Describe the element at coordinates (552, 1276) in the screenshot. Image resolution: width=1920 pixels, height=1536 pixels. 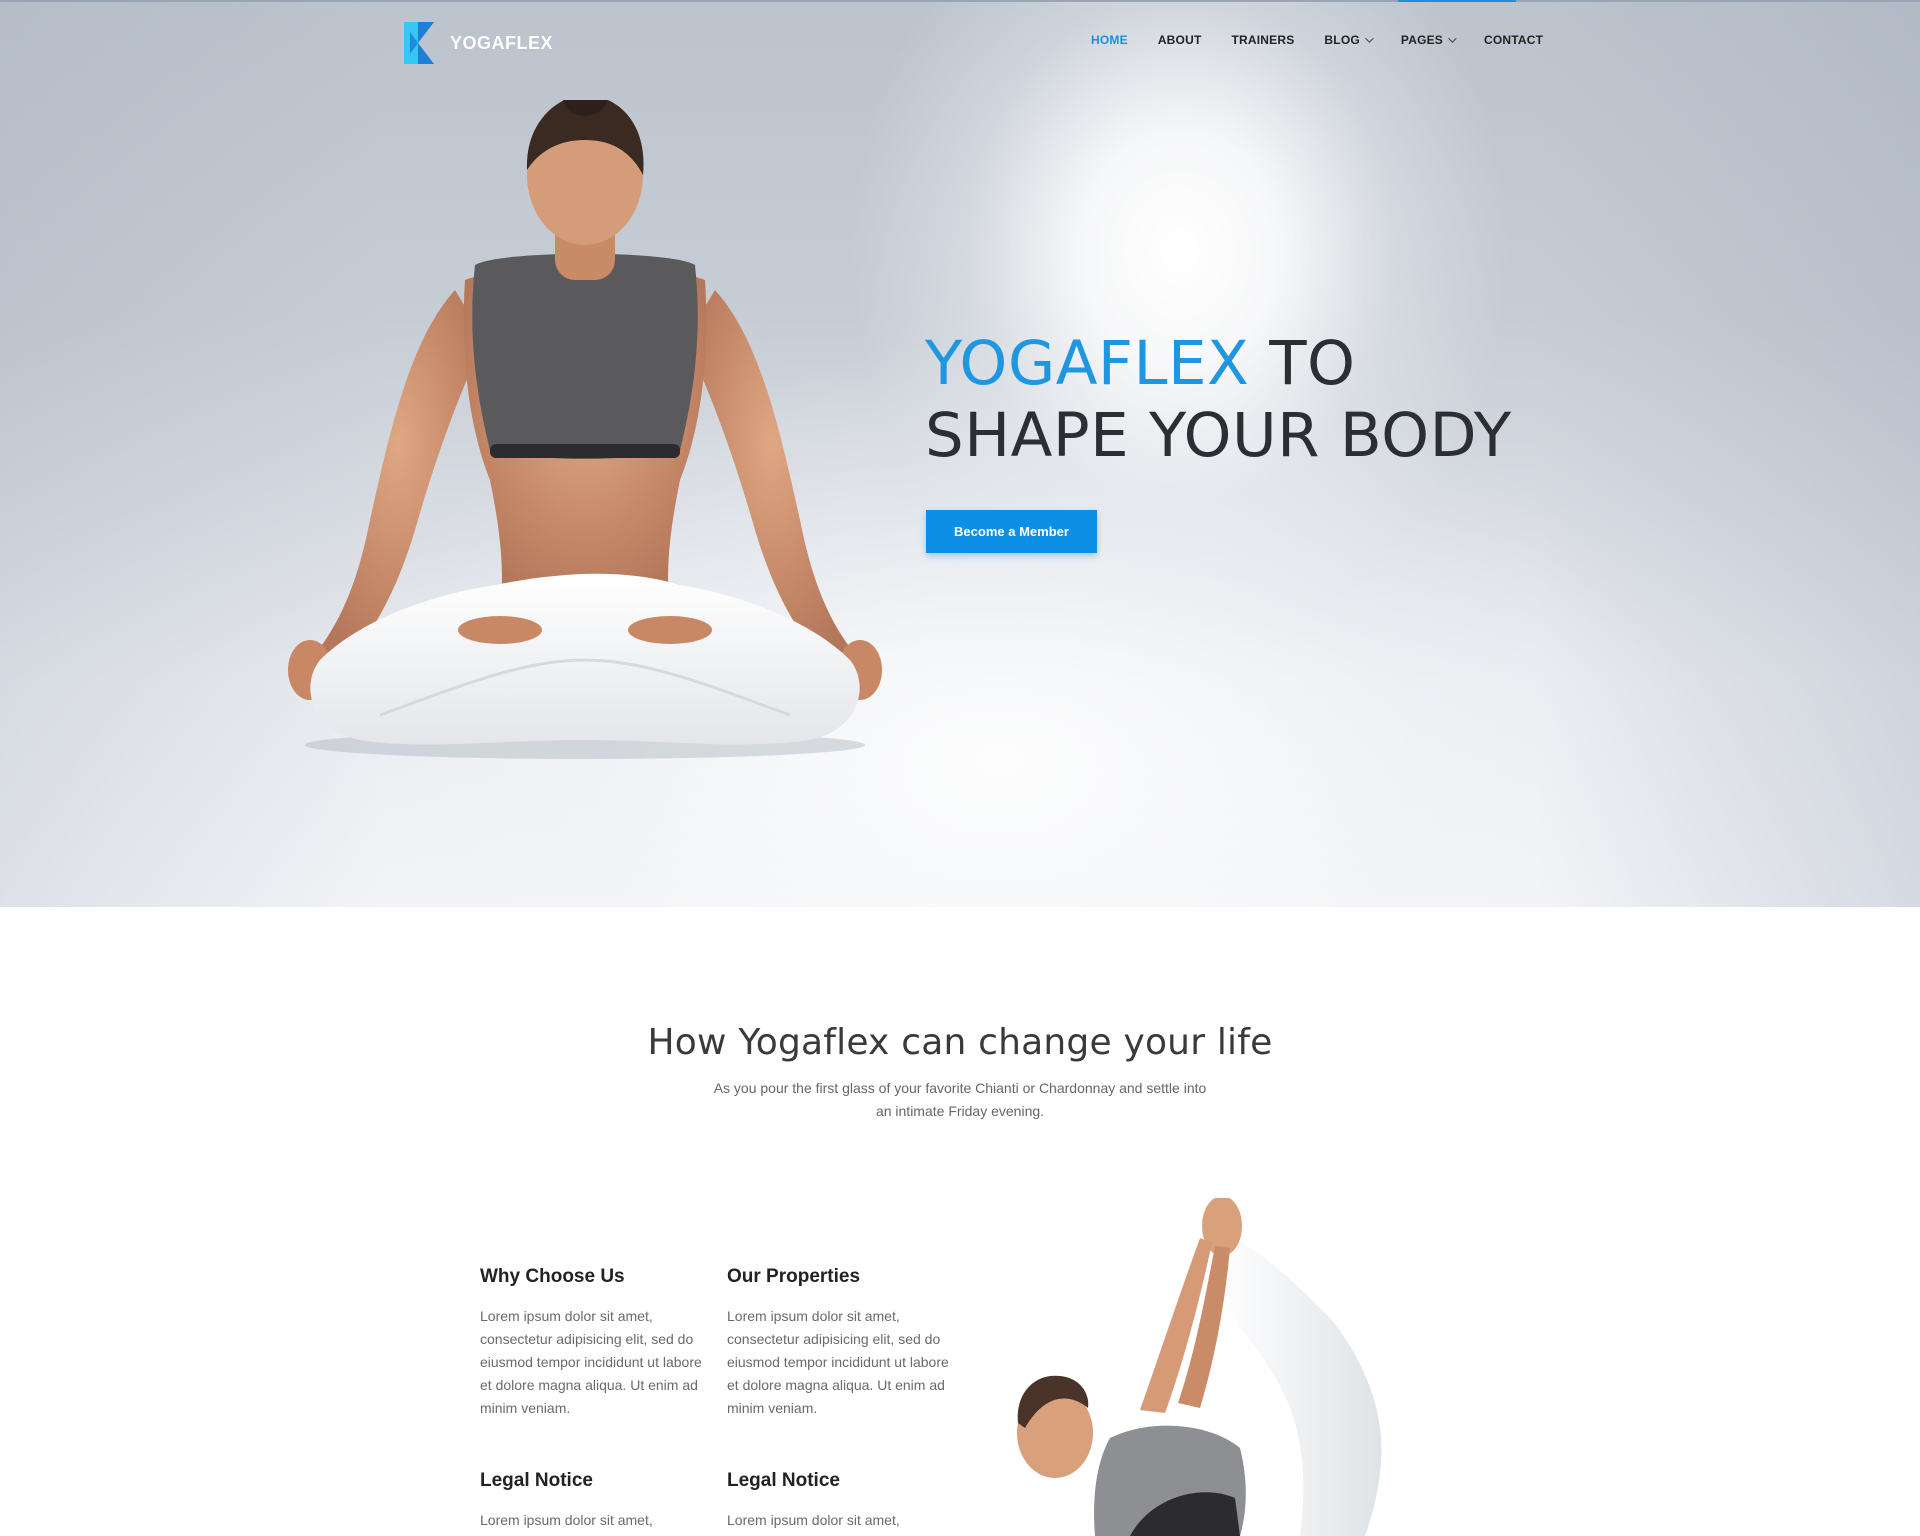
I see `feature-title: Why Choose Us` at that location.